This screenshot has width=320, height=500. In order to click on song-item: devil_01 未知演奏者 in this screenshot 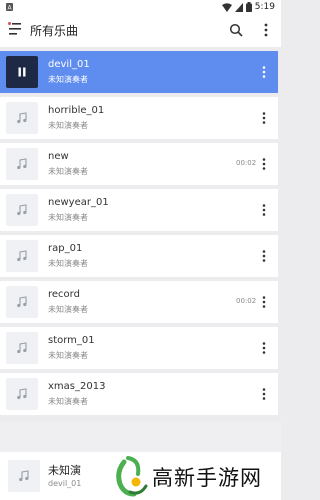, I will do `click(139, 72)`.